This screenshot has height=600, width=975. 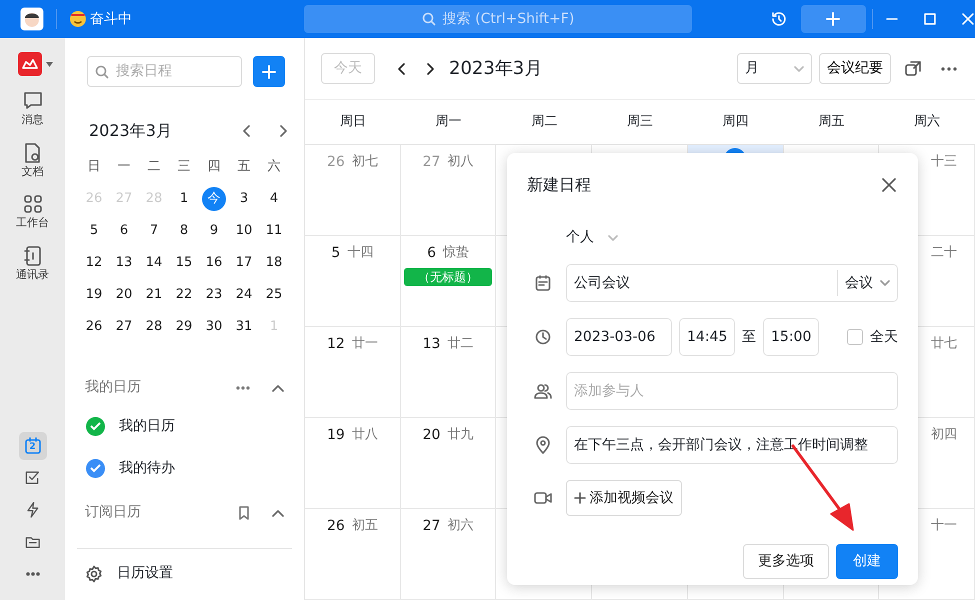 I want to click on add-video-meeting-button: 添加视频会议, so click(x=624, y=498).